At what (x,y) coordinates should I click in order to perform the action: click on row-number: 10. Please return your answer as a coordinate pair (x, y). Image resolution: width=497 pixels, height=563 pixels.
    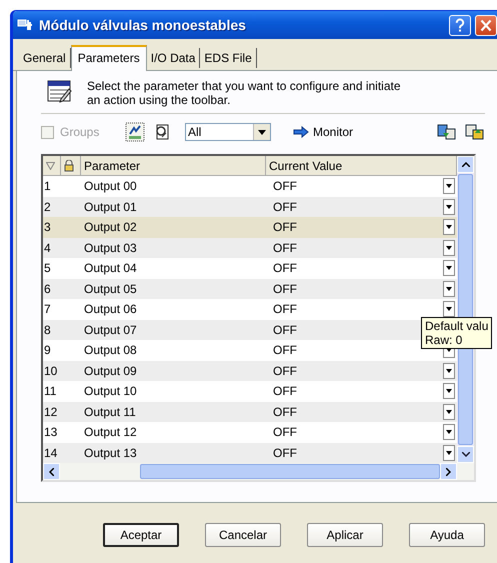
    Looking at the image, I should click on (50, 371).